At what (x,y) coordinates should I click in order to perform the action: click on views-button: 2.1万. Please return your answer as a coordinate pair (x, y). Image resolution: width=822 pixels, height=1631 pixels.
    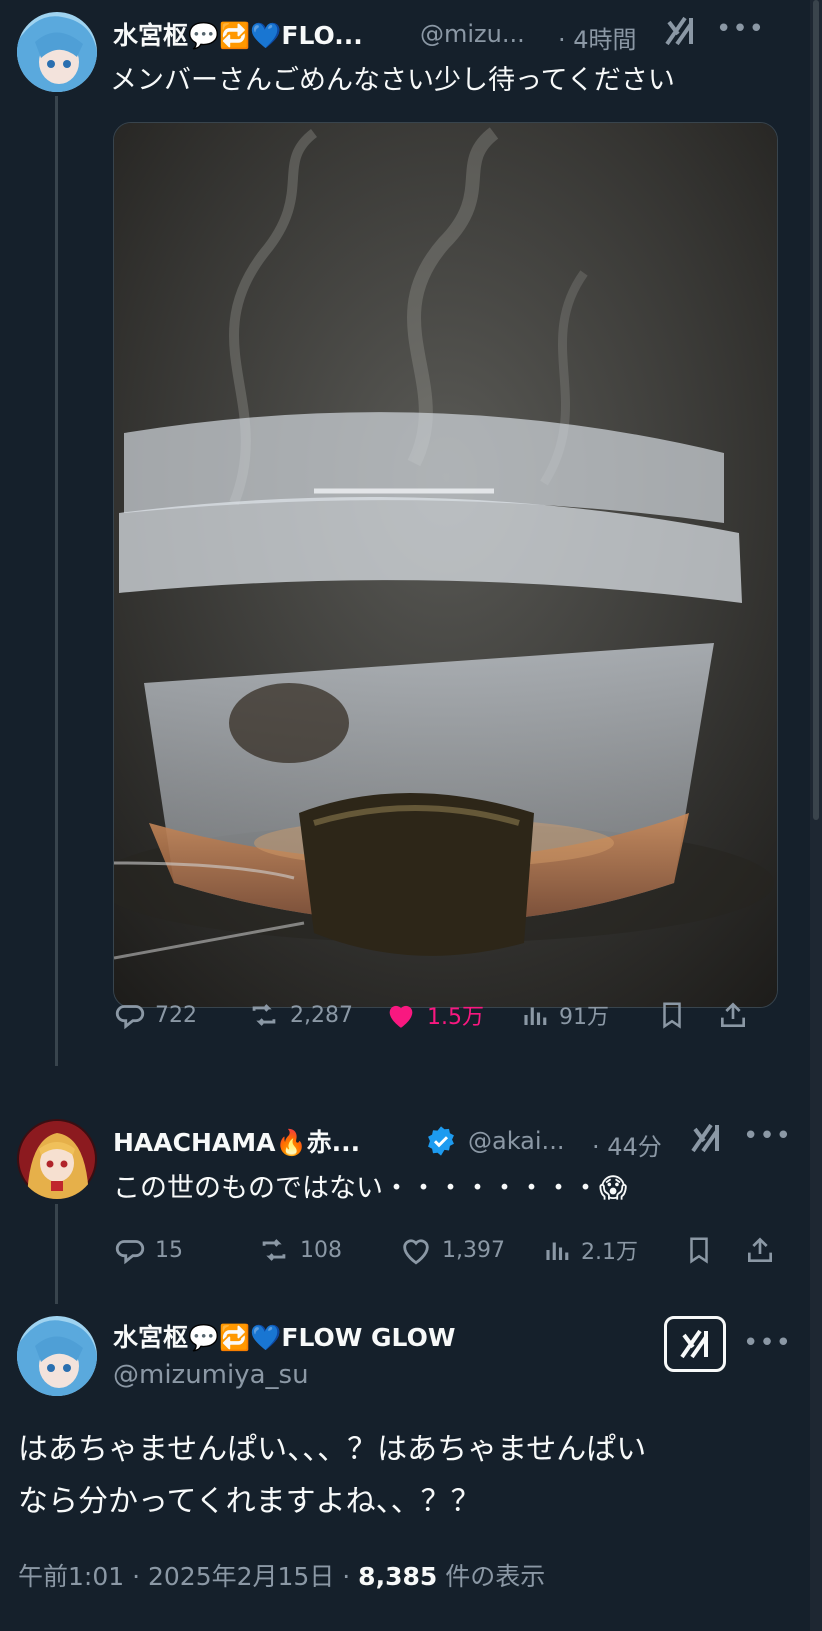
    Looking at the image, I should click on (590, 1250).